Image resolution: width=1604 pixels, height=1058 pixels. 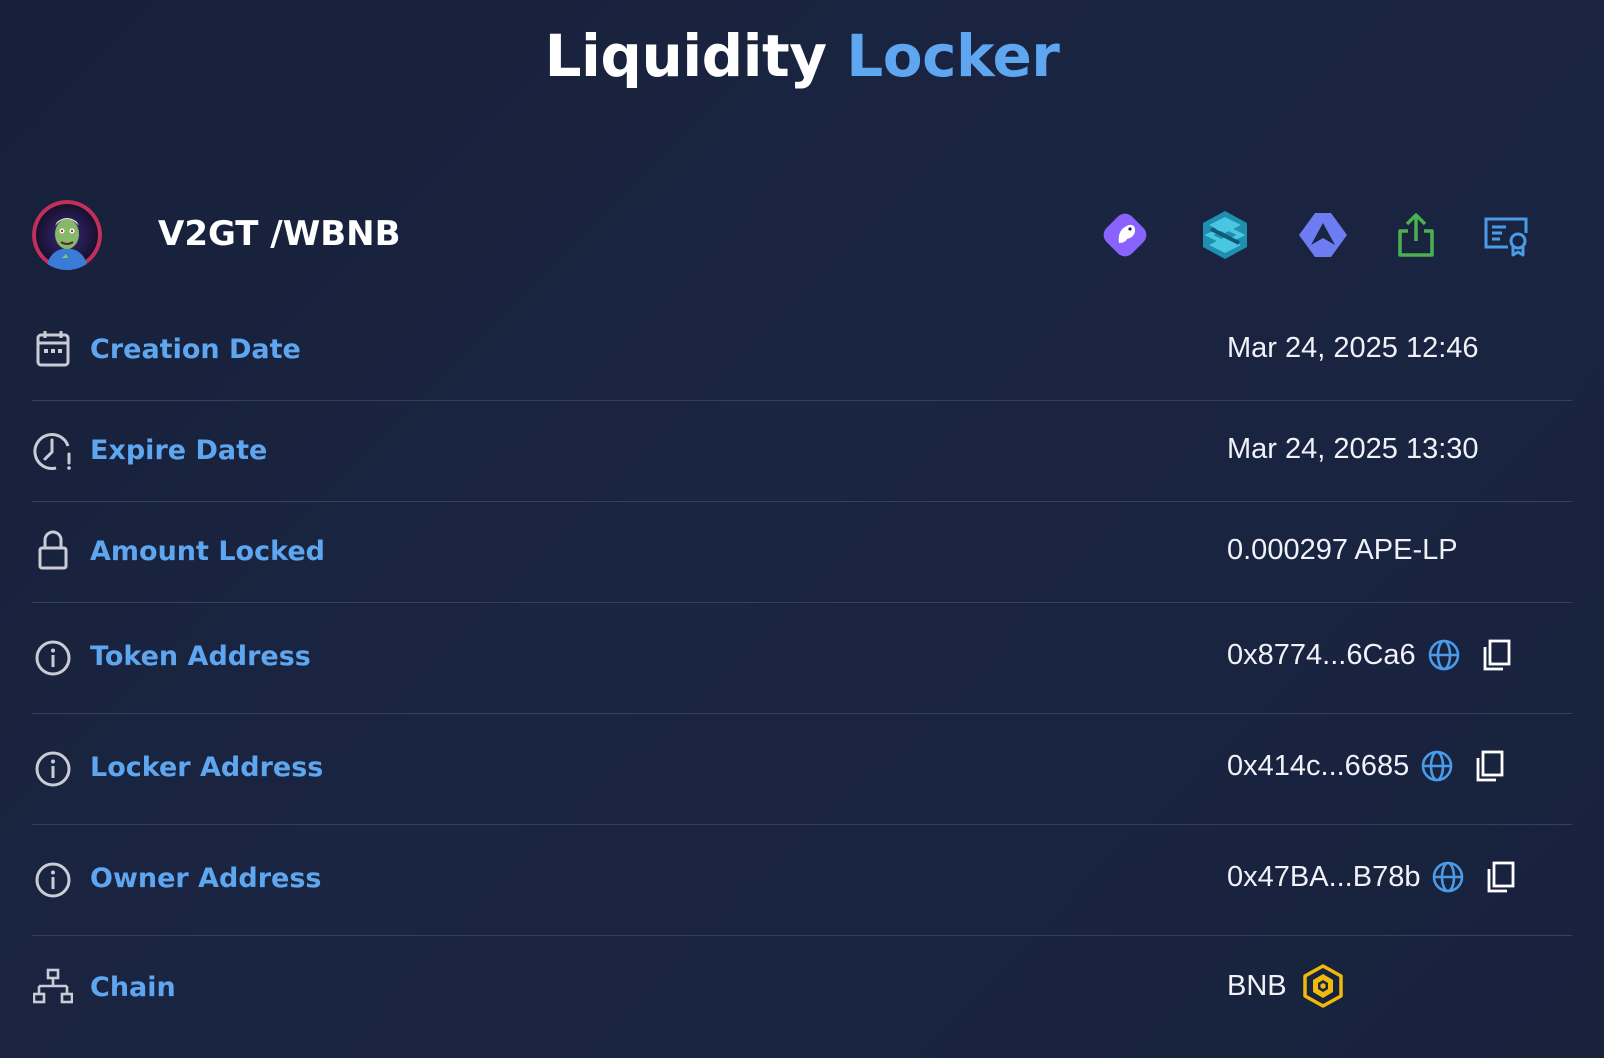 I want to click on locker-copy-button, so click(x=1489, y=766).